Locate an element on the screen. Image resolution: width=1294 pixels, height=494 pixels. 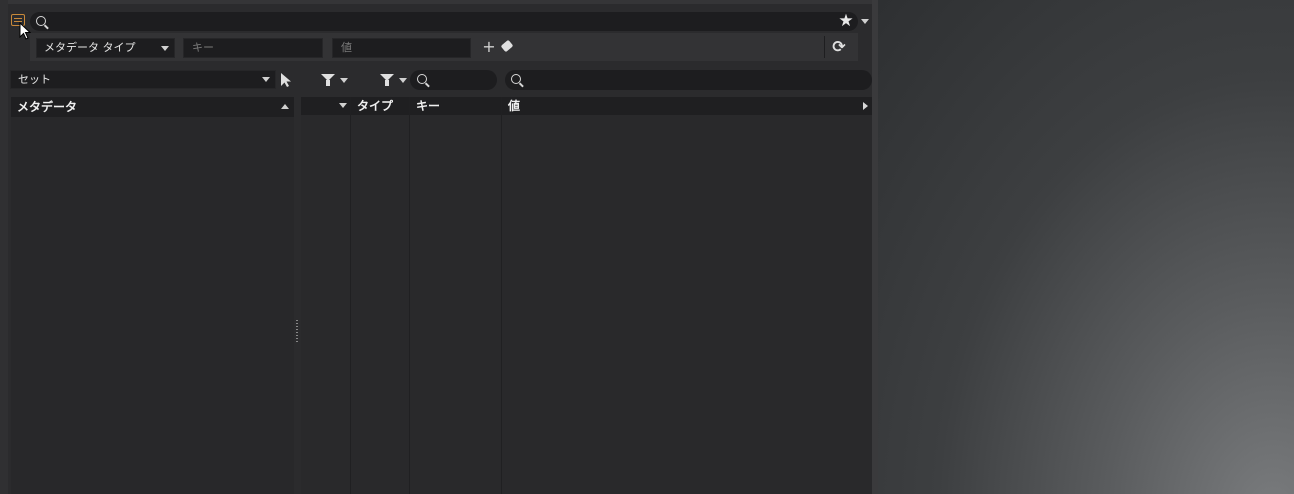
column-header-type: タイプ is located at coordinates (380, 106).